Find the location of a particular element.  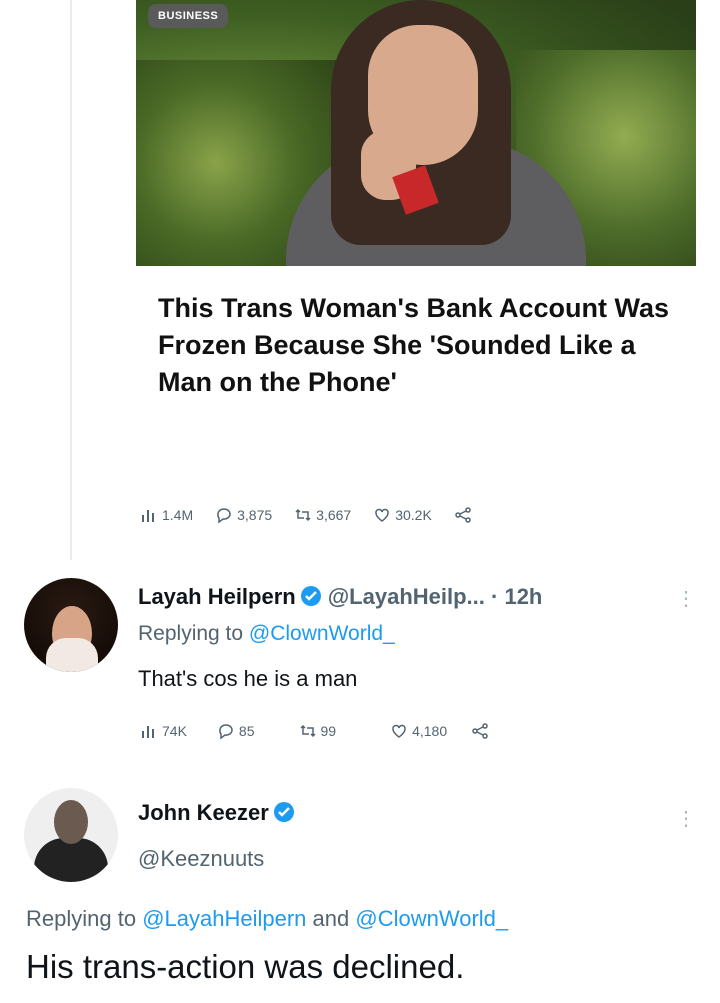

views-count: 1.4M is located at coordinates (178, 515).